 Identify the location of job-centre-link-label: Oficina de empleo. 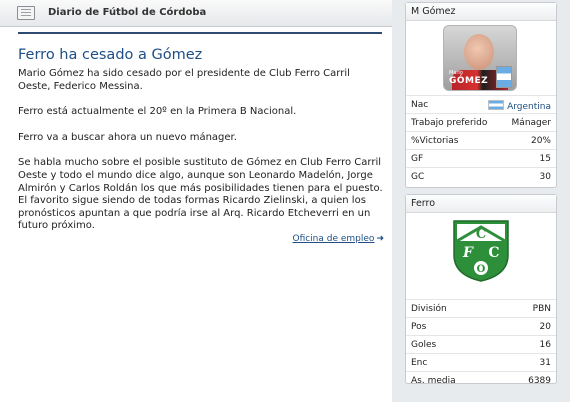
(333, 239).